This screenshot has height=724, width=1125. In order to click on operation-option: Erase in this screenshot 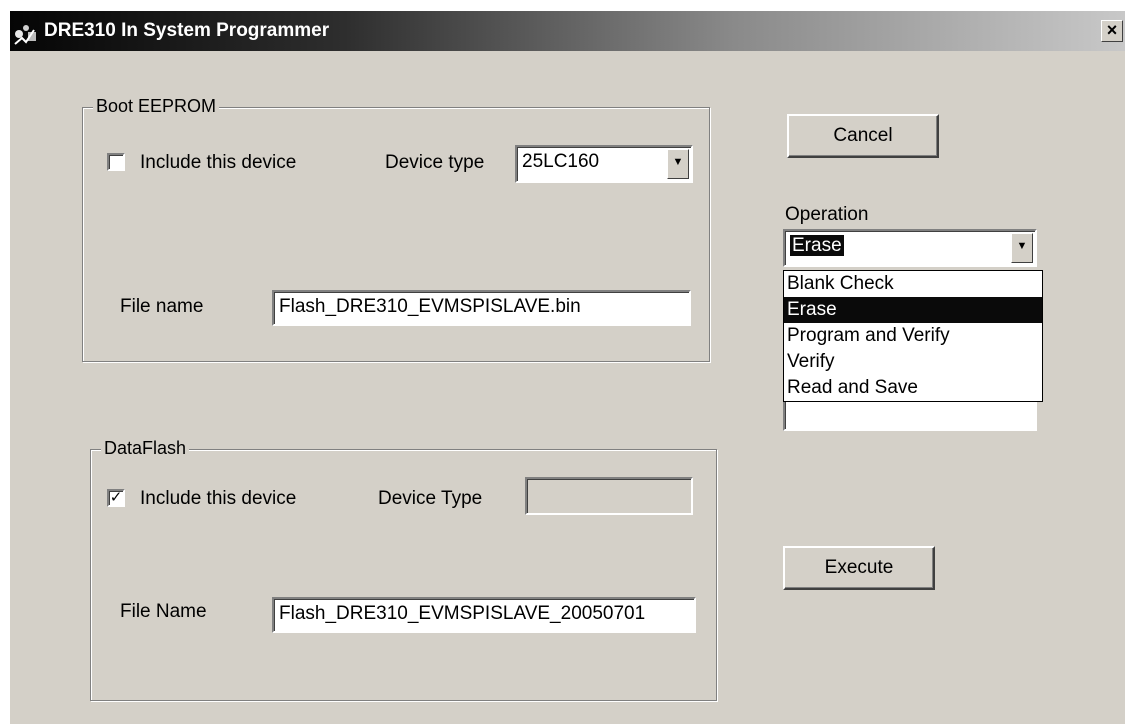, I will do `click(913, 310)`.